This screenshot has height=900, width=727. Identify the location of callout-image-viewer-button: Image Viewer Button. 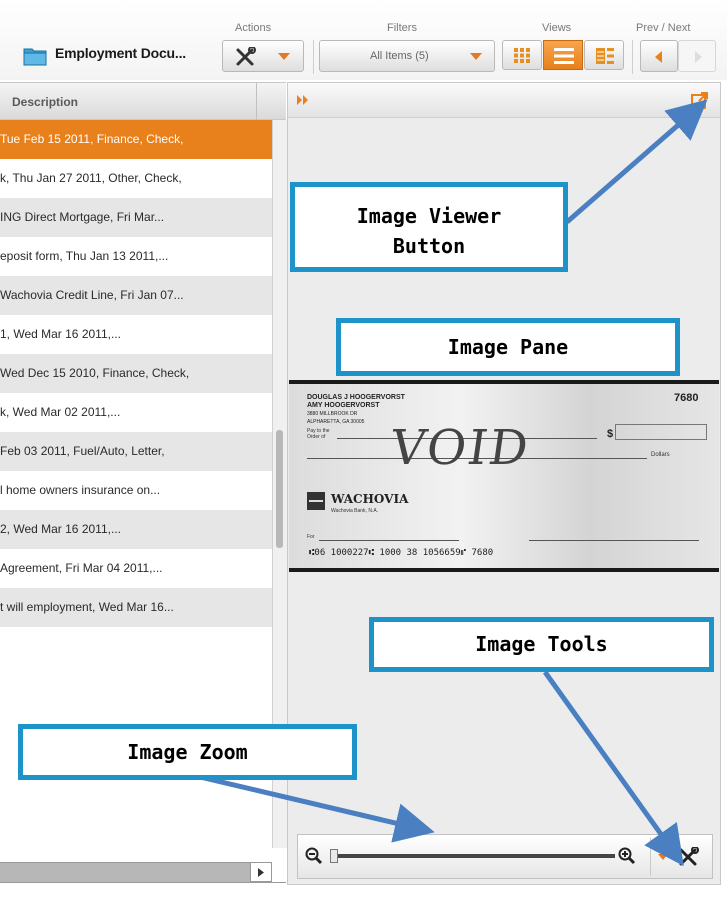
(429, 227).